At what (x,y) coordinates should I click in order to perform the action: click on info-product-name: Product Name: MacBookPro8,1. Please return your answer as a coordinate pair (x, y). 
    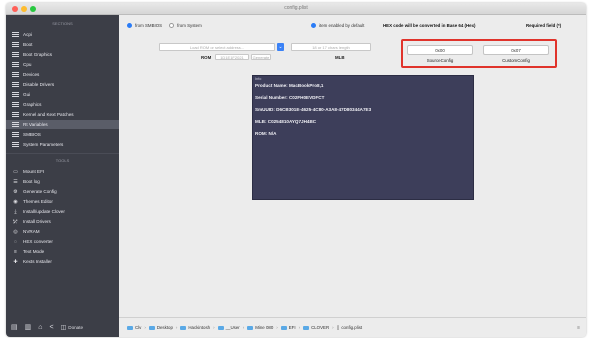
    Looking at the image, I should click on (289, 85).